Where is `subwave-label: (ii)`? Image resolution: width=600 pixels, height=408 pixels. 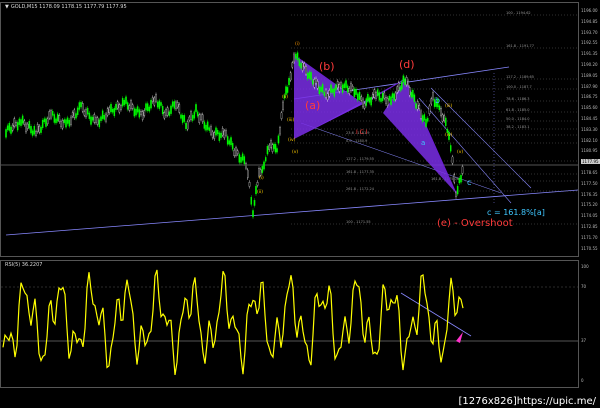 subwave-label: (ii) is located at coordinates (285, 97).